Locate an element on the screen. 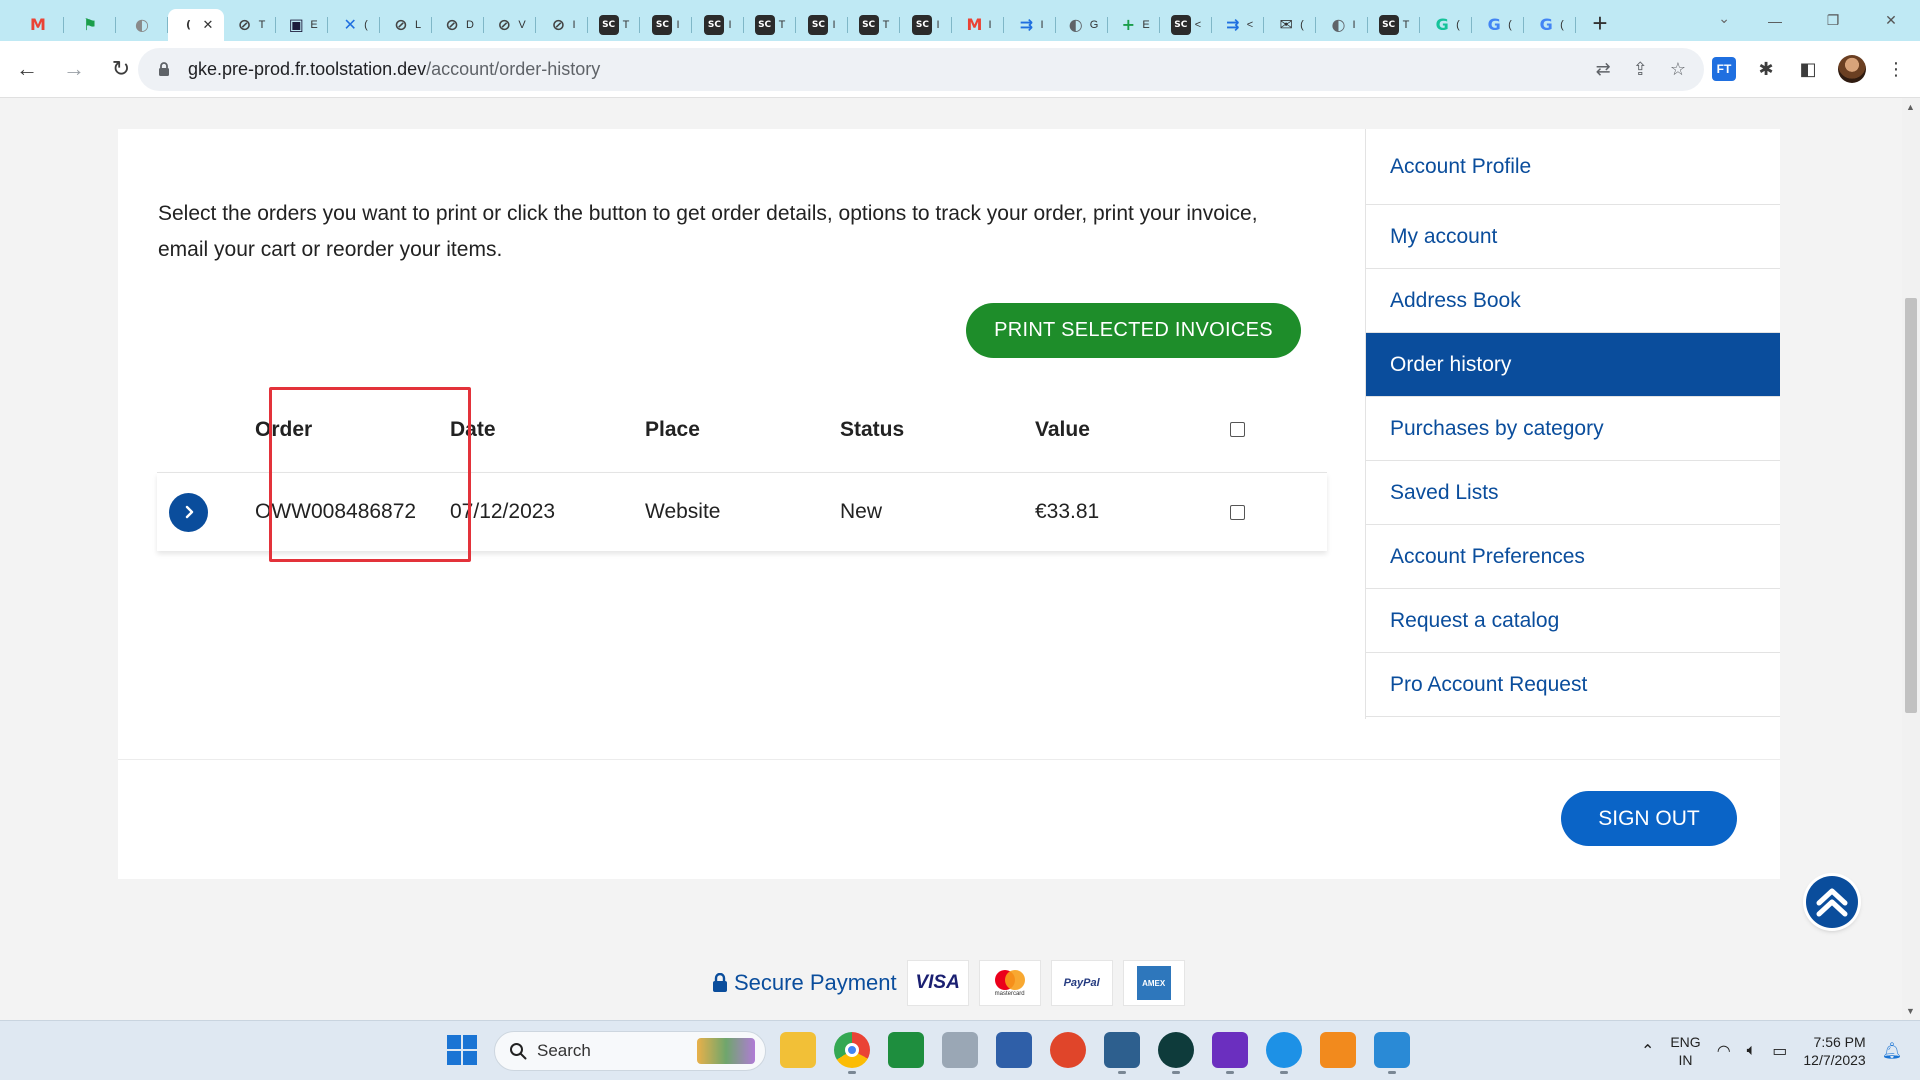 The width and height of the screenshot is (1920, 1080). select-all-checkbox is located at coordinates (1237, 429).